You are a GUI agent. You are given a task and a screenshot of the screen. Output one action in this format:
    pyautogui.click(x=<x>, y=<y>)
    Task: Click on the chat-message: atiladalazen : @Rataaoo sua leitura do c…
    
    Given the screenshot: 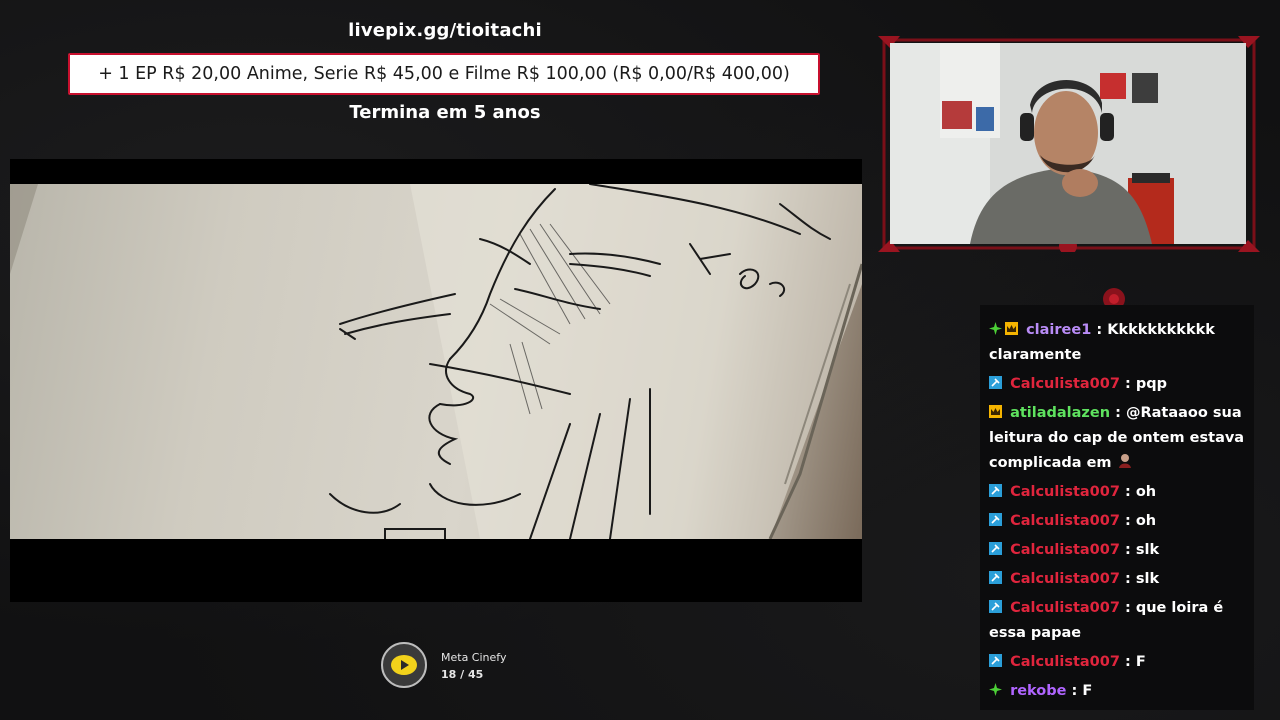 What is the action you would take?
    pyautogui.click(x=1118, y=438)
    